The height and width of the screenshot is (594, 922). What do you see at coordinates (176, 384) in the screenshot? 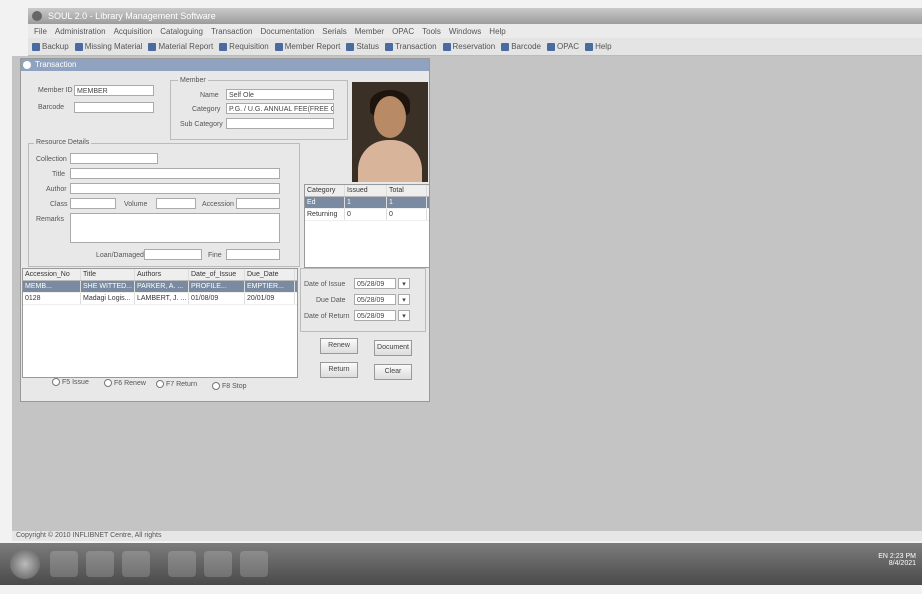
I see `mode-return-radio: F7 Return` at bounding box center [176, 384].